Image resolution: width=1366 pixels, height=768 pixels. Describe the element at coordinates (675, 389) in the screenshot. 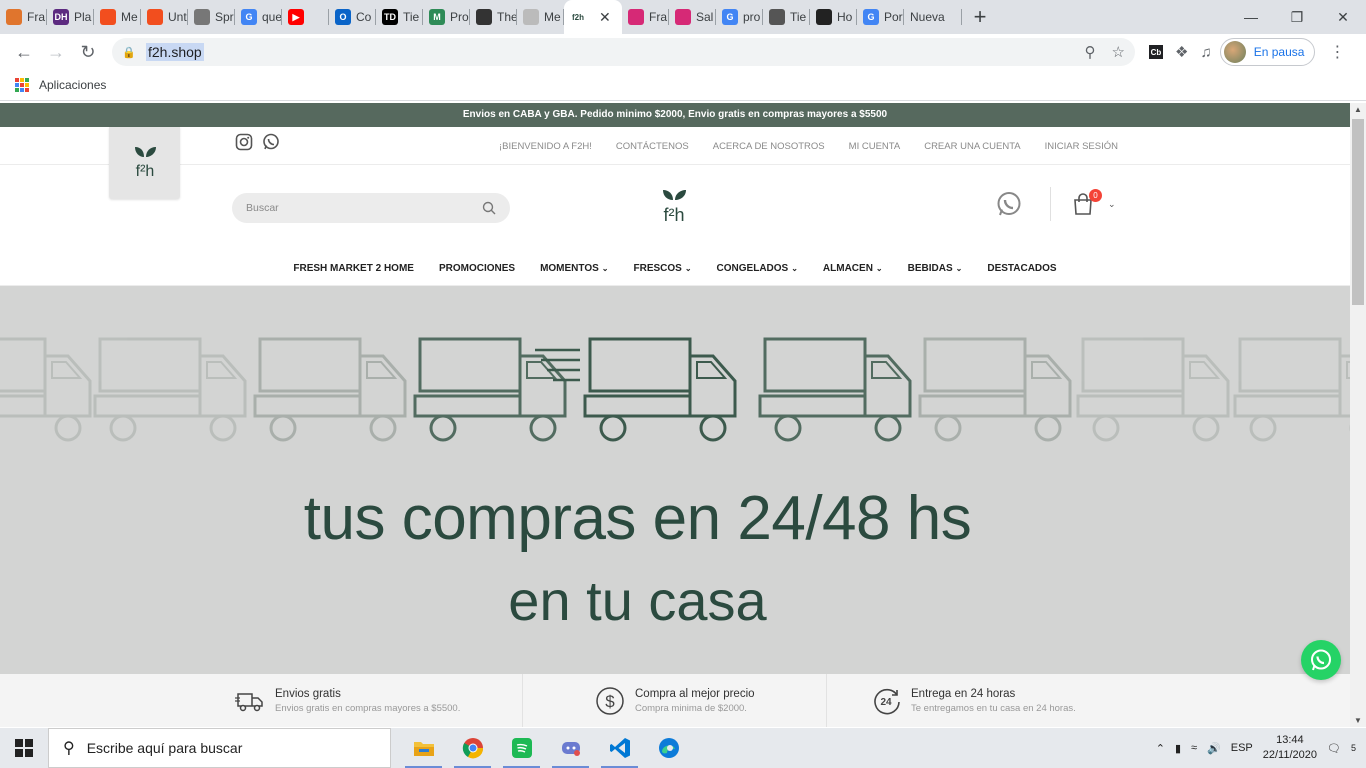

I see `delivery-trucks-illustration` at that location.